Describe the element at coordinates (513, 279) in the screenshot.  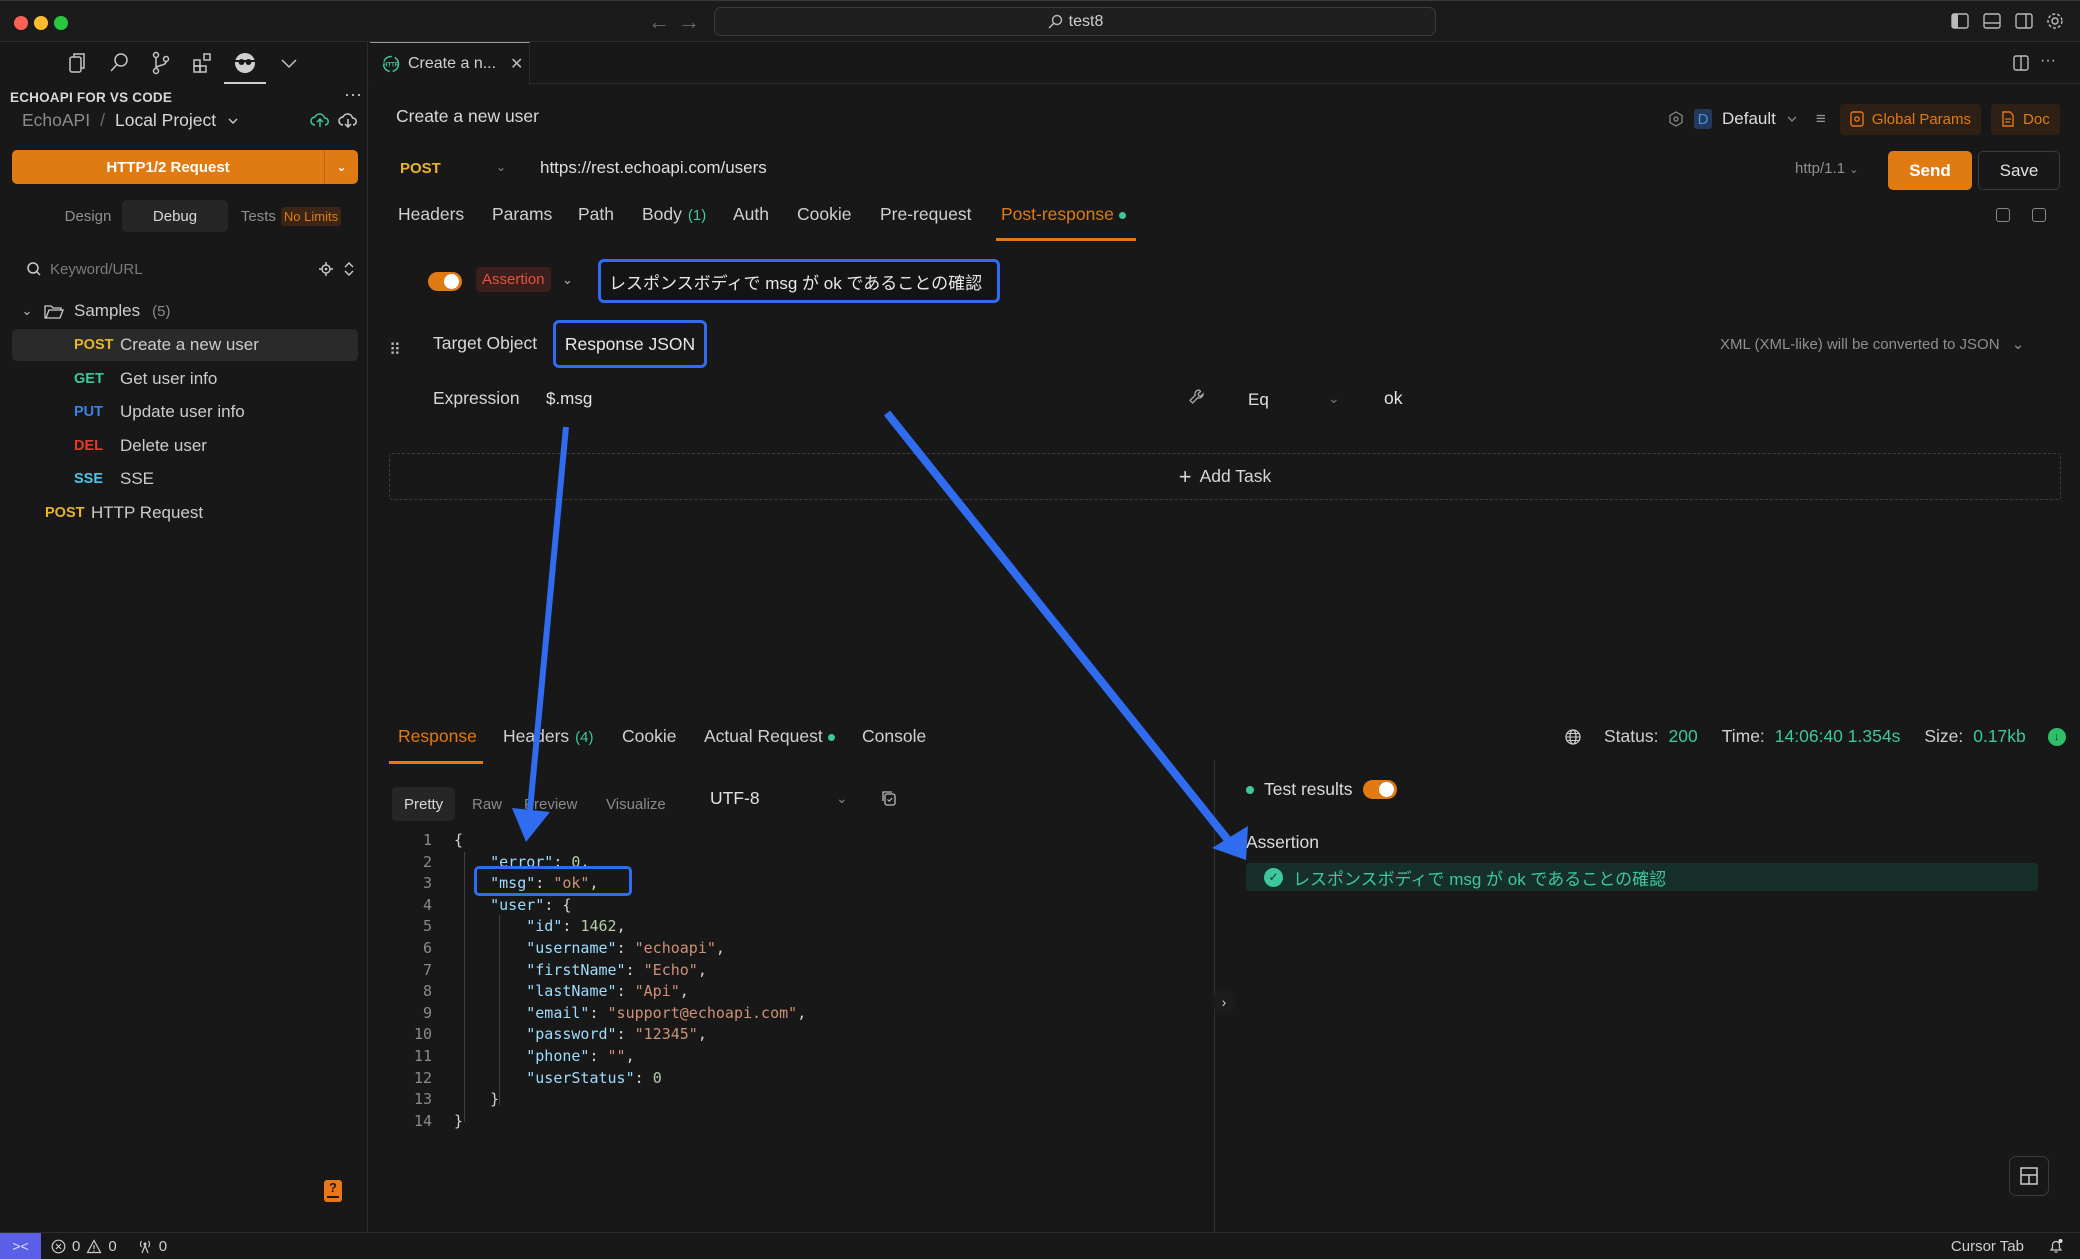
I see `assertion-type-select: Assertion` at that location.